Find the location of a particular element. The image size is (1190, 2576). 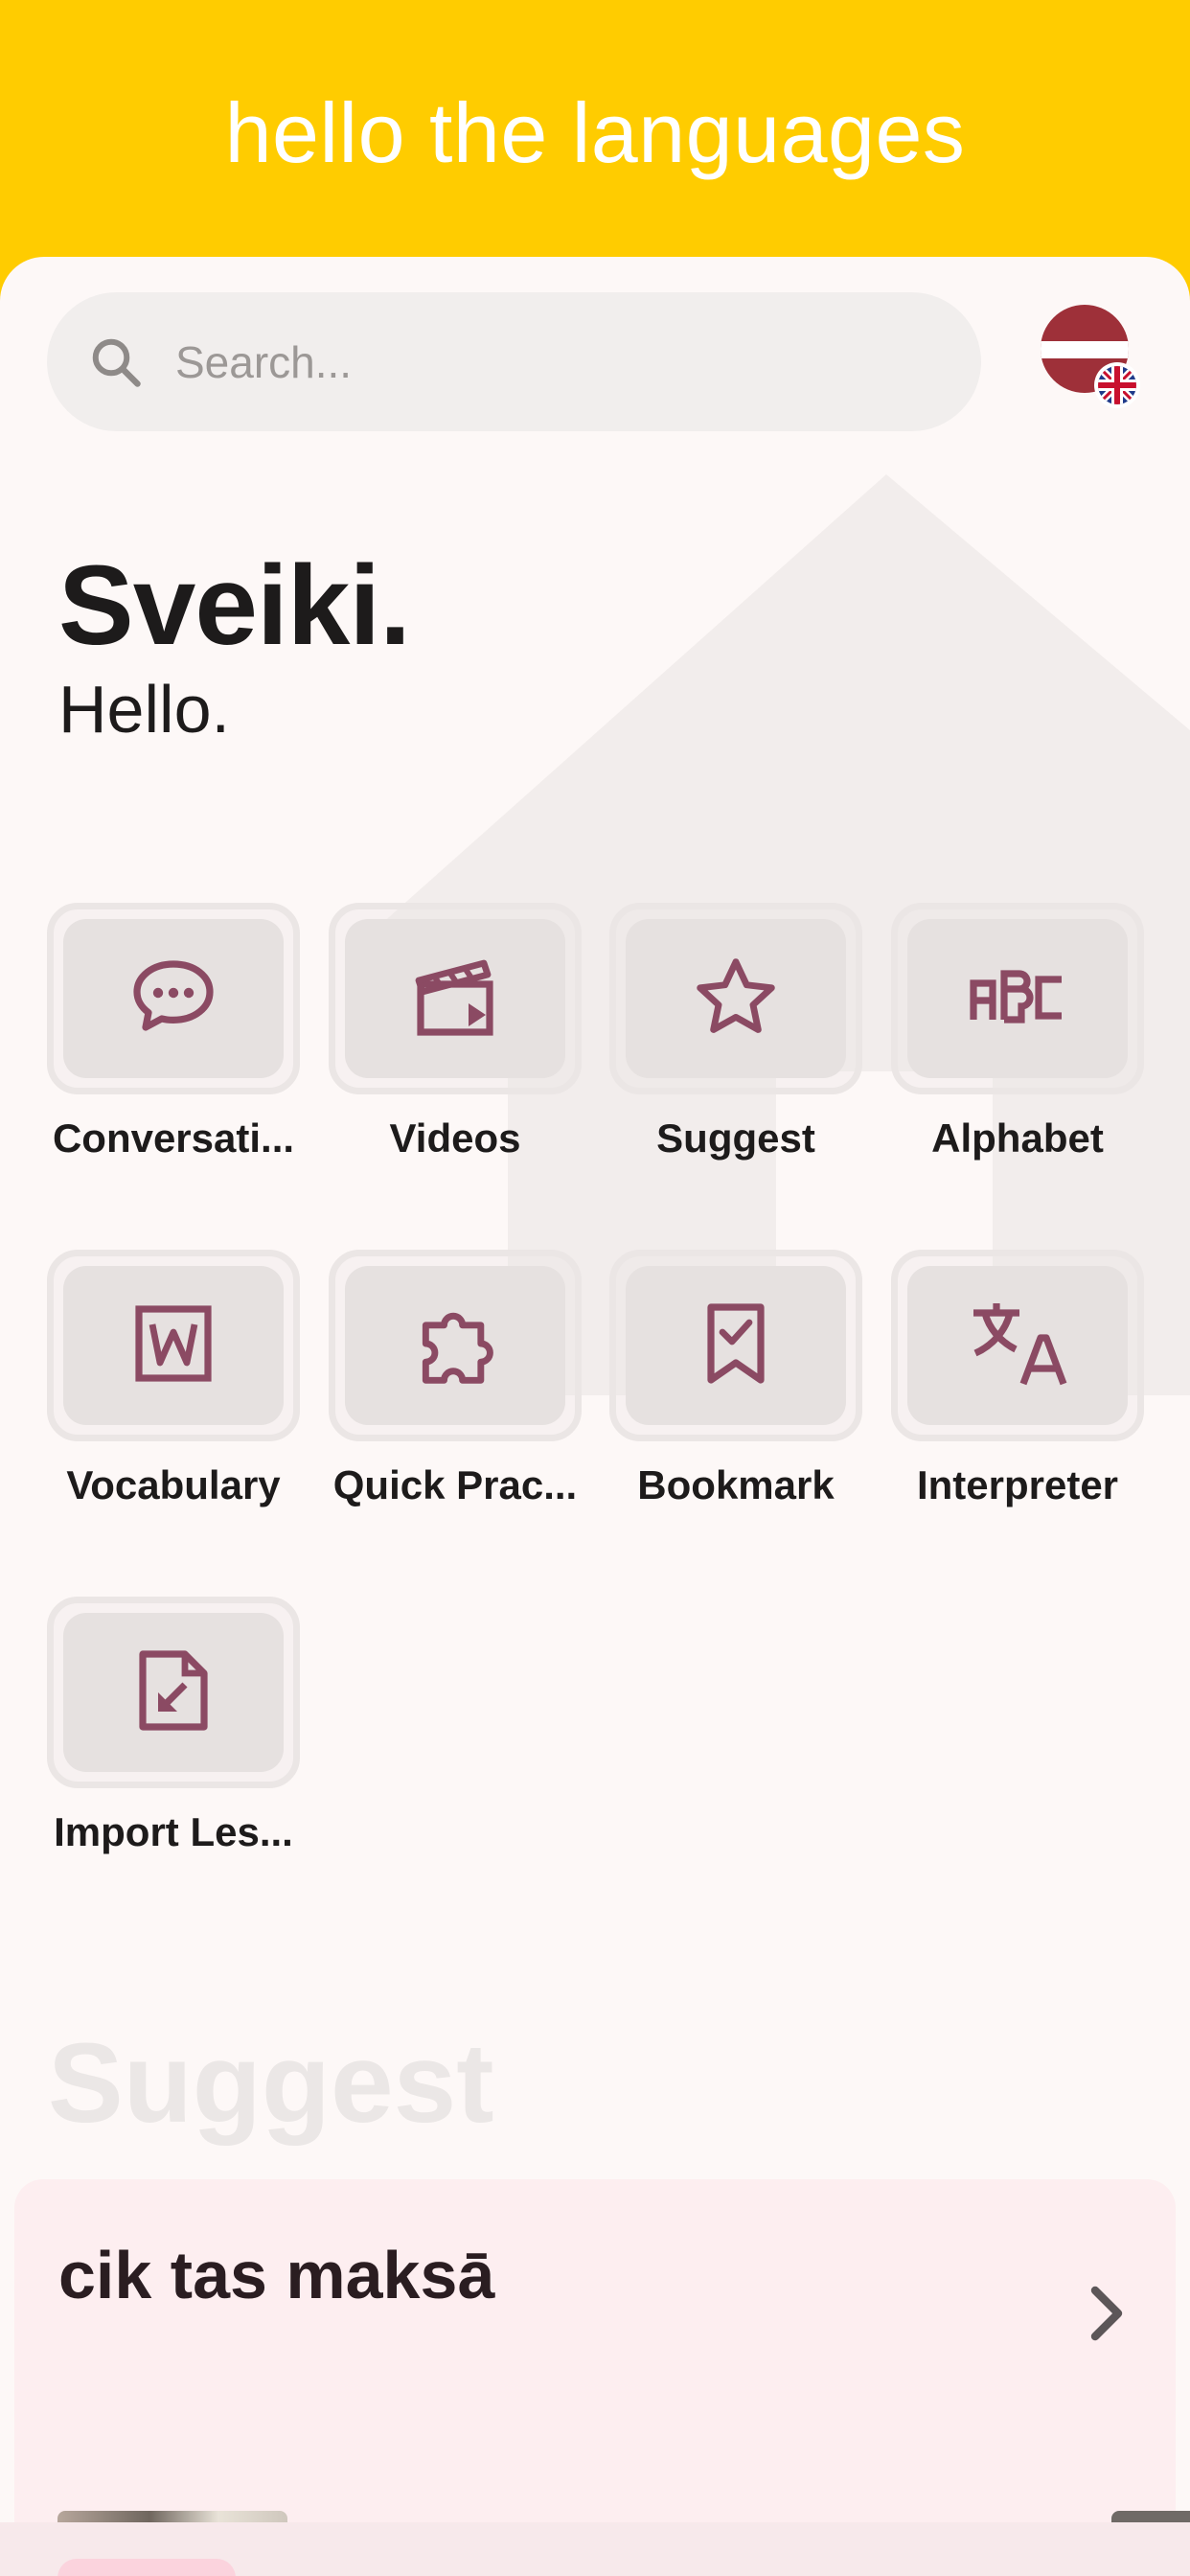

tile-bookmark: Bookmark is located at coordinates (735, 1379).